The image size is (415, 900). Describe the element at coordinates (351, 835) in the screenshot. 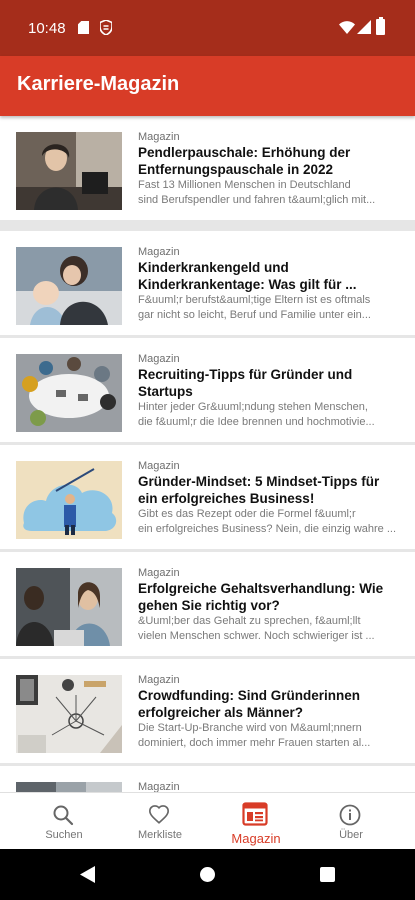

I see `nav-label: Über` at that location.